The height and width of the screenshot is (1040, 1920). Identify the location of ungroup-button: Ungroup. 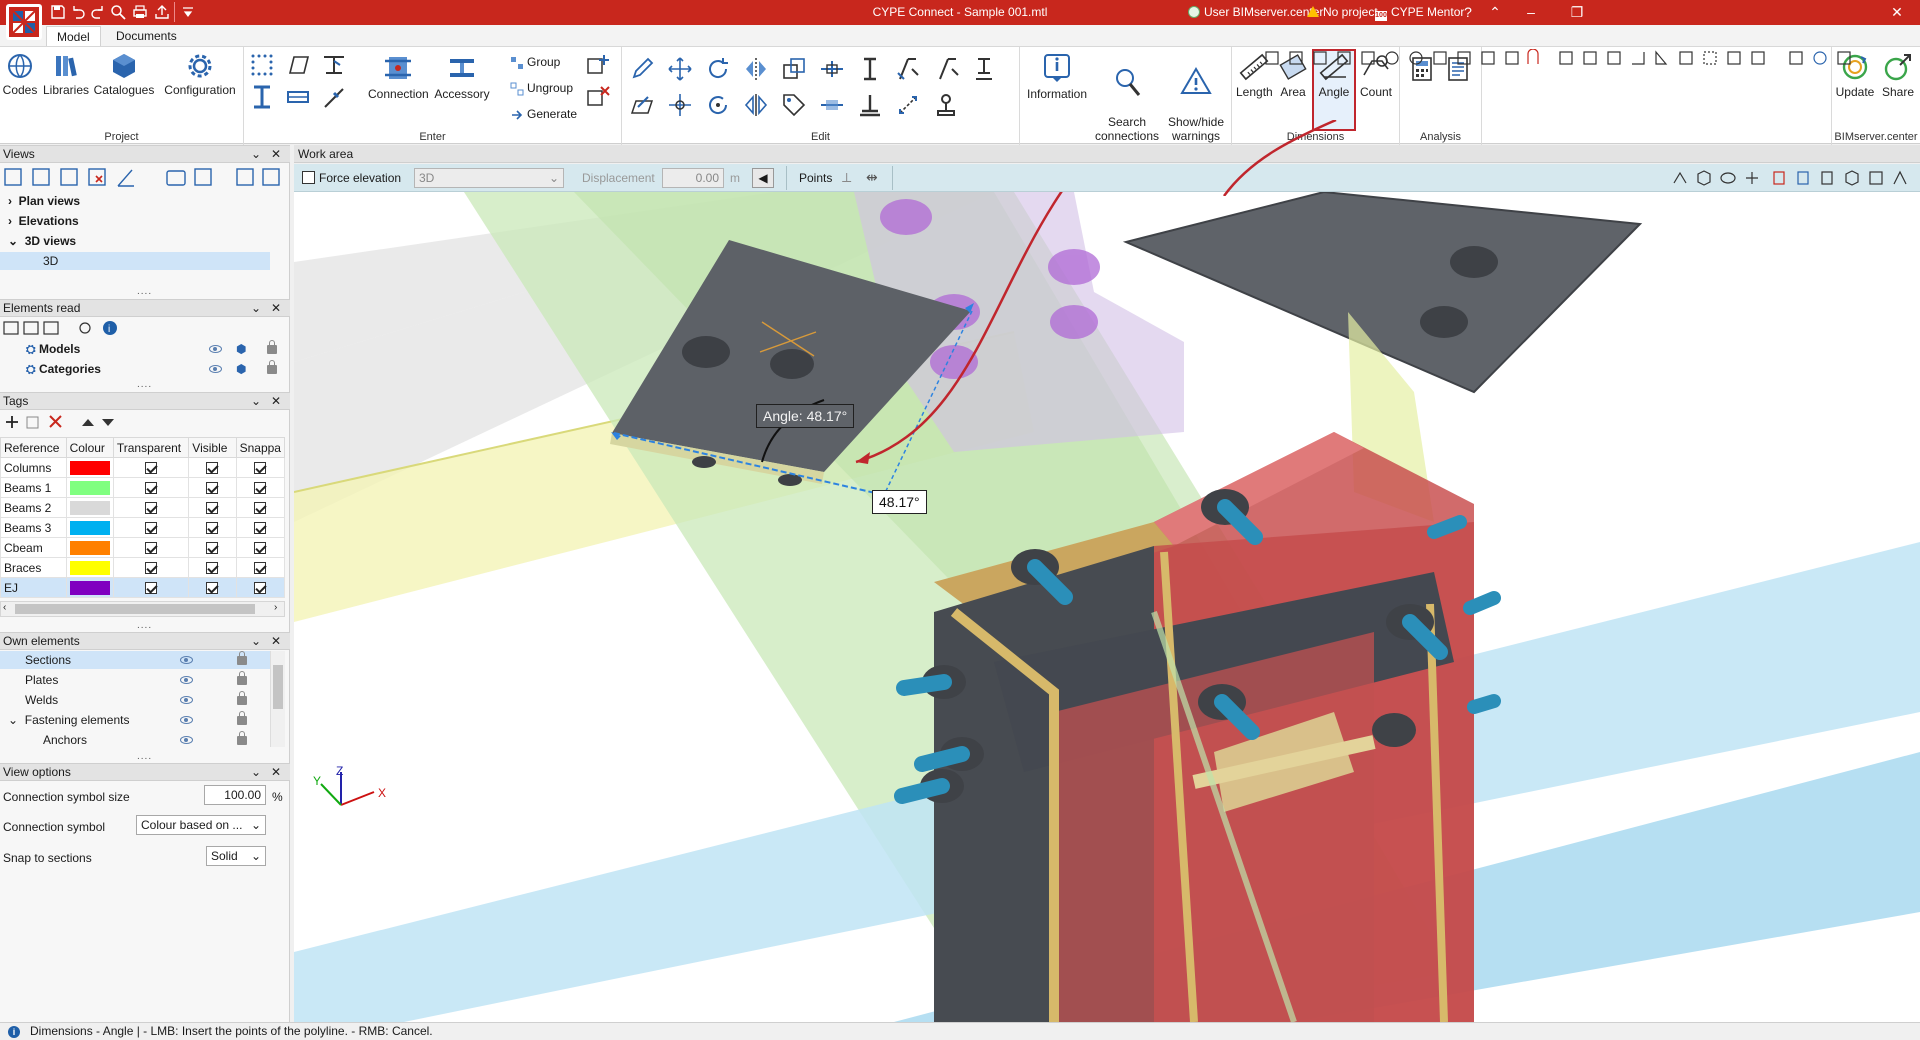
(541, 88).